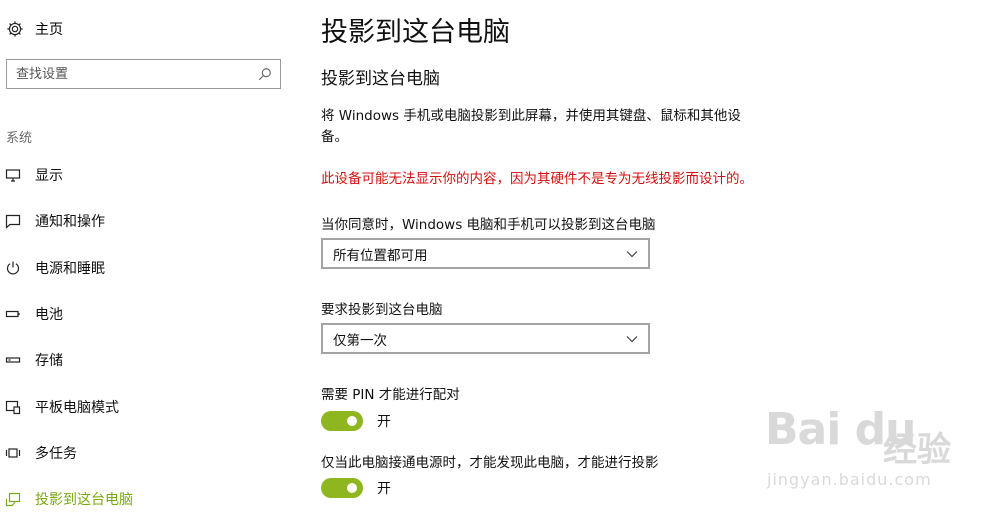 This screenshot has width=1000, height=516. What do you see at coordinates (485, 338) in the screenshot?
I see `ask-dropdown: 仅第一次` at bounding box center [485, 338].